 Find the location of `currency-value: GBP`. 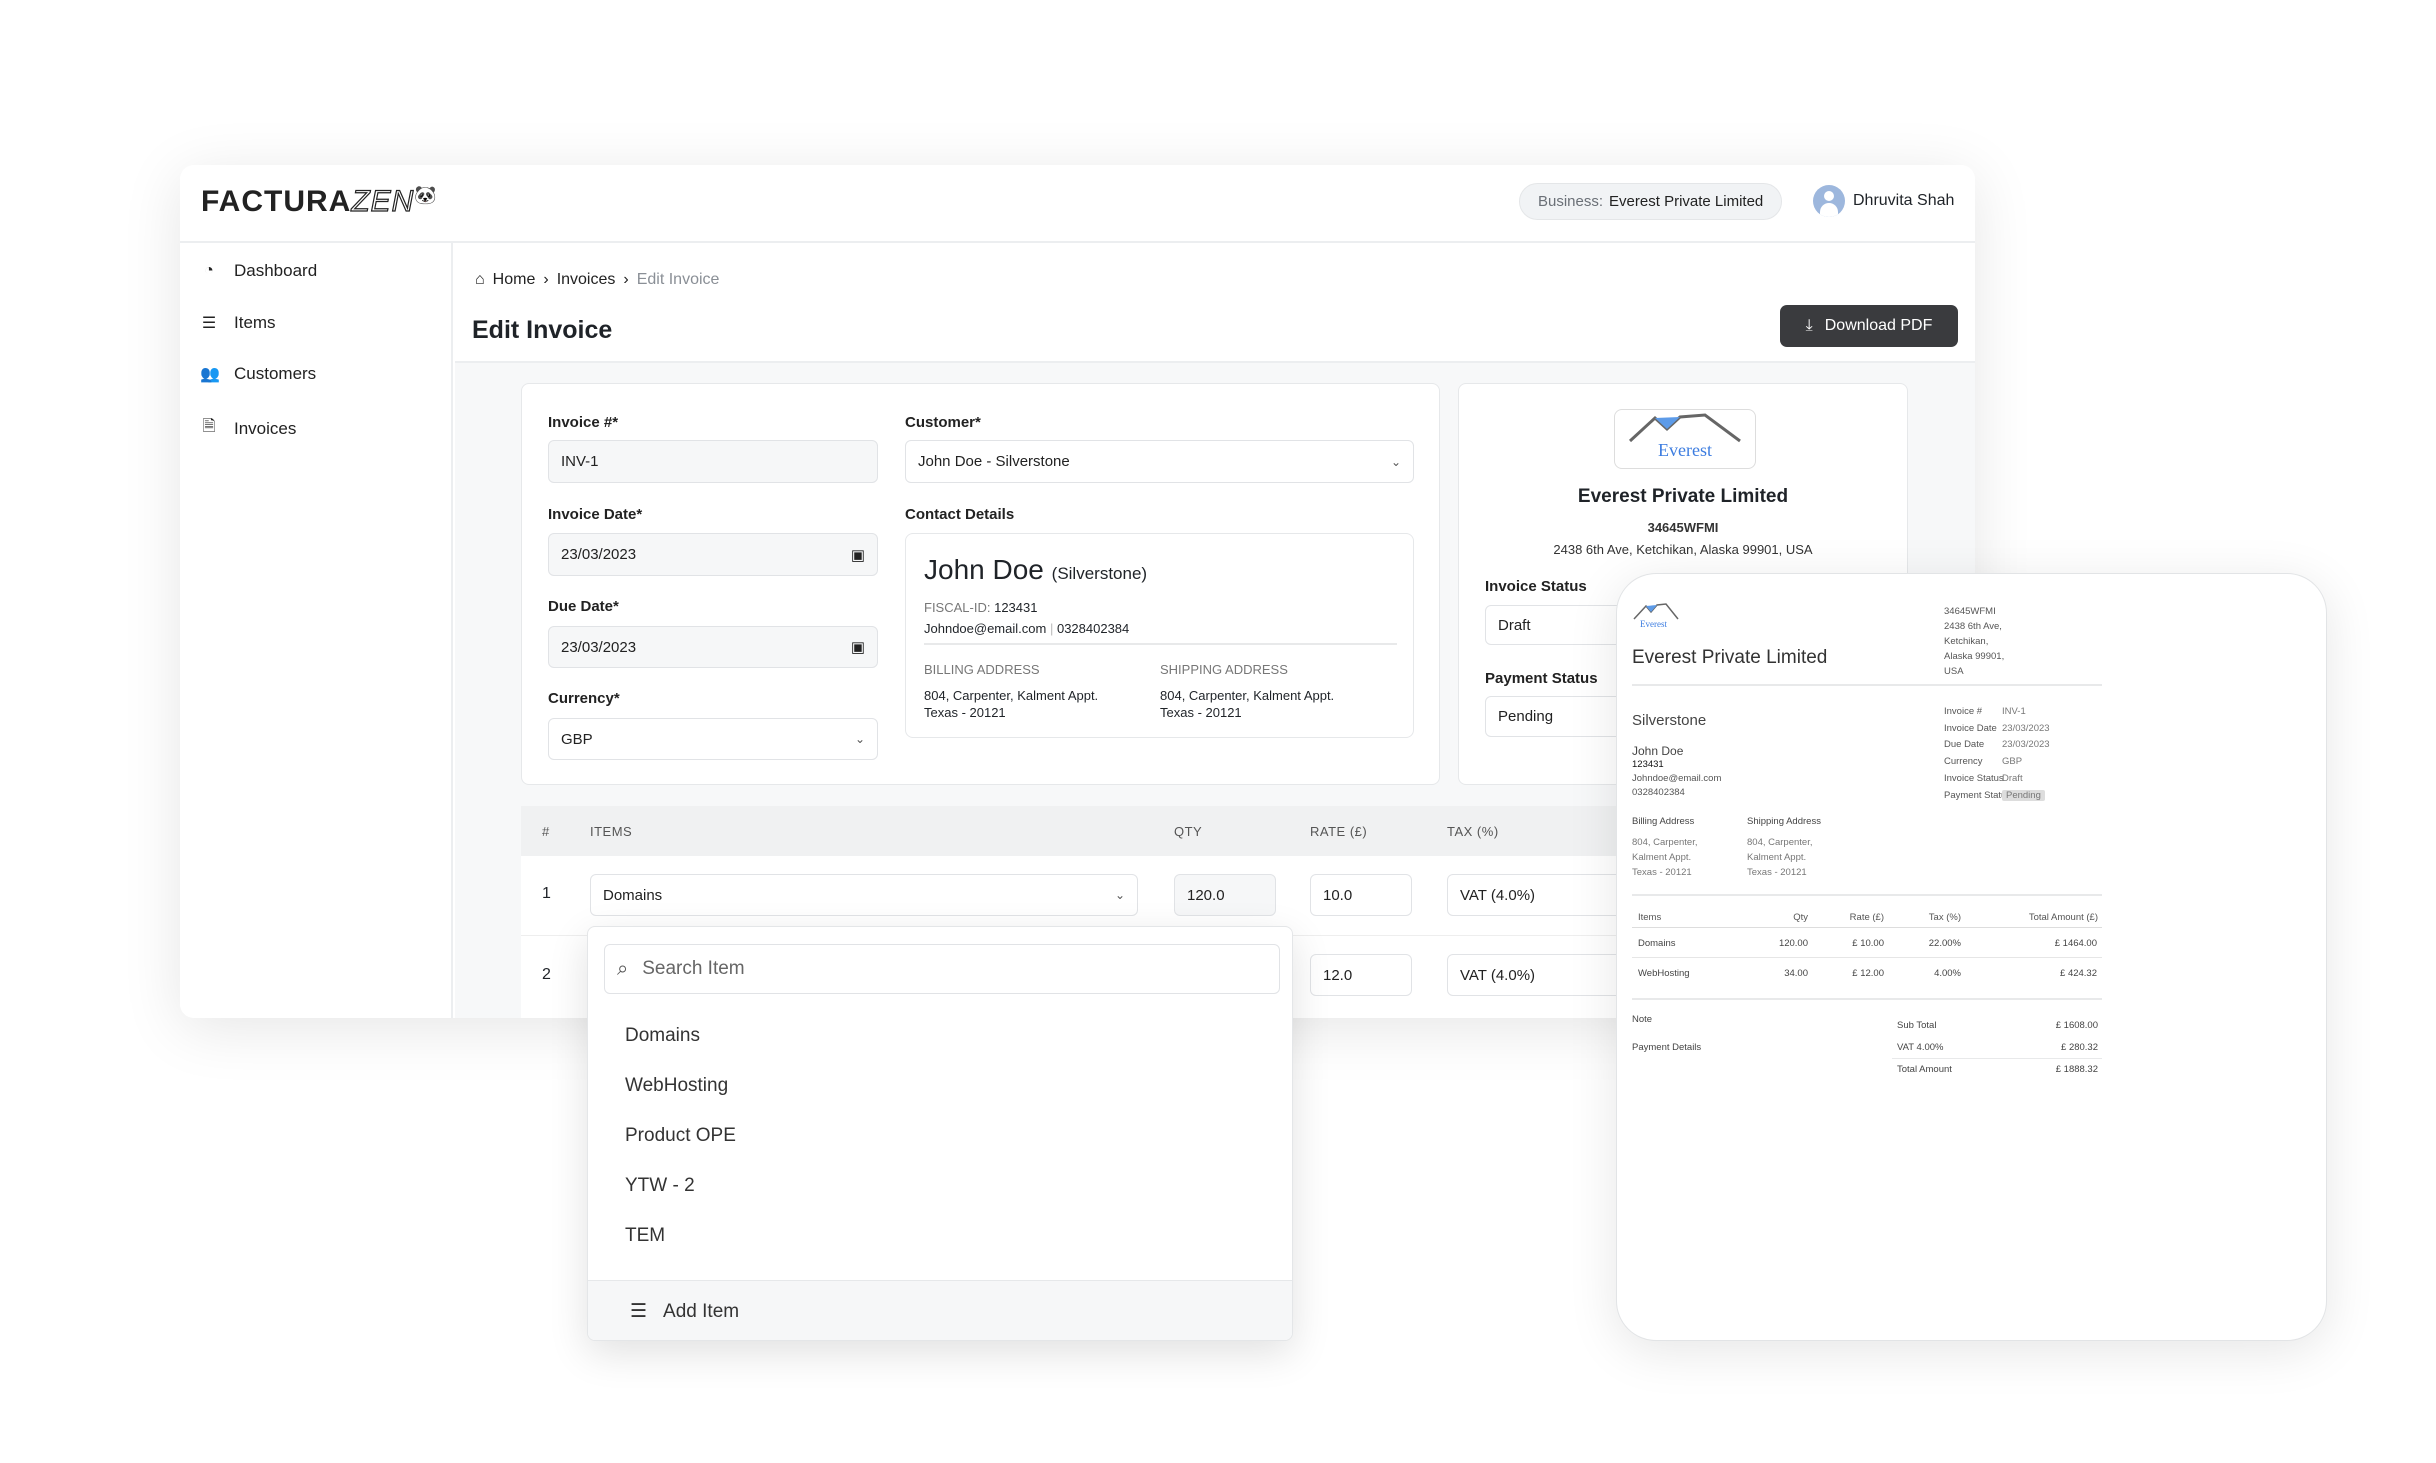

currency-value: GBP is located at coordinates (577, 739).